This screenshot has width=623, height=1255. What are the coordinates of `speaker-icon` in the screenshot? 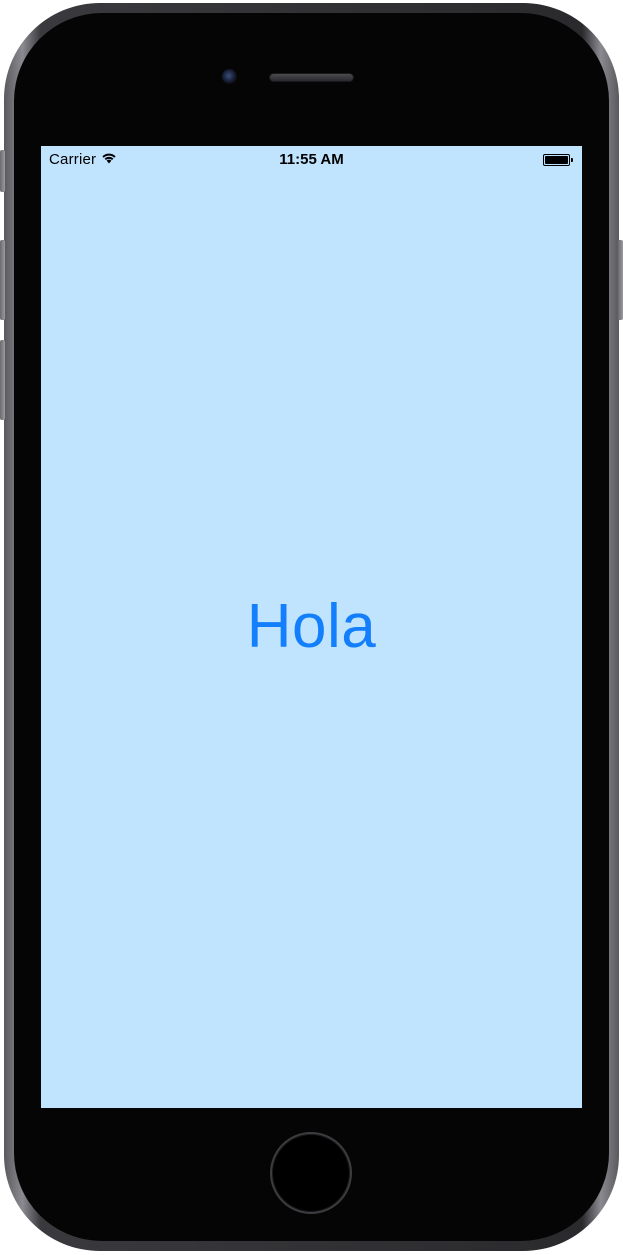 It's located at (311, 77).